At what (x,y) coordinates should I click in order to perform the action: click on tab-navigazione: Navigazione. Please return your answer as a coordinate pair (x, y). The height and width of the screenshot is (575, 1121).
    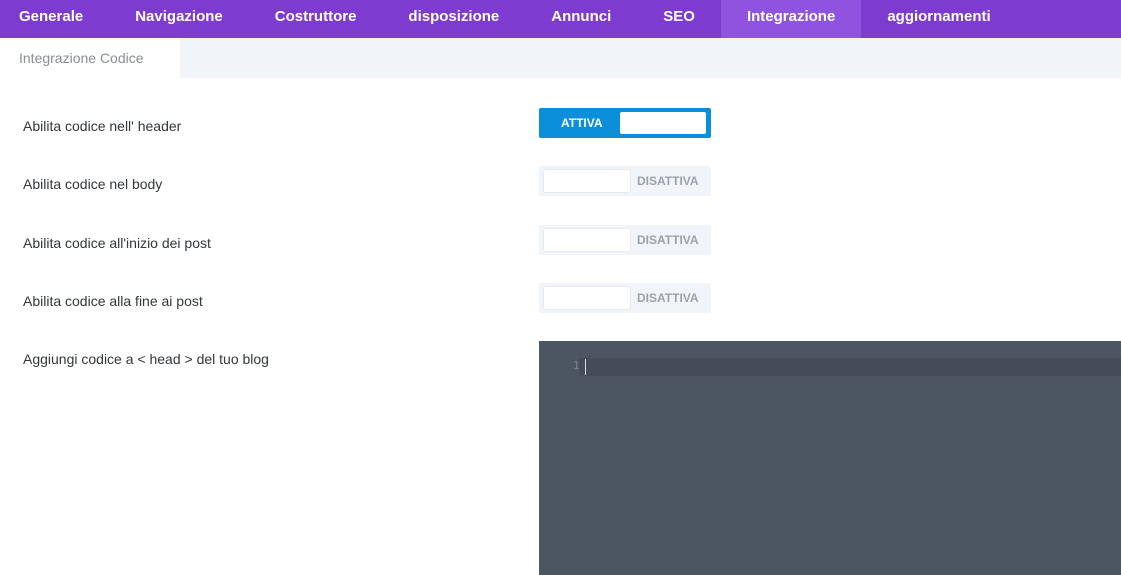
    Looking at the image, I should click on (179, 19).